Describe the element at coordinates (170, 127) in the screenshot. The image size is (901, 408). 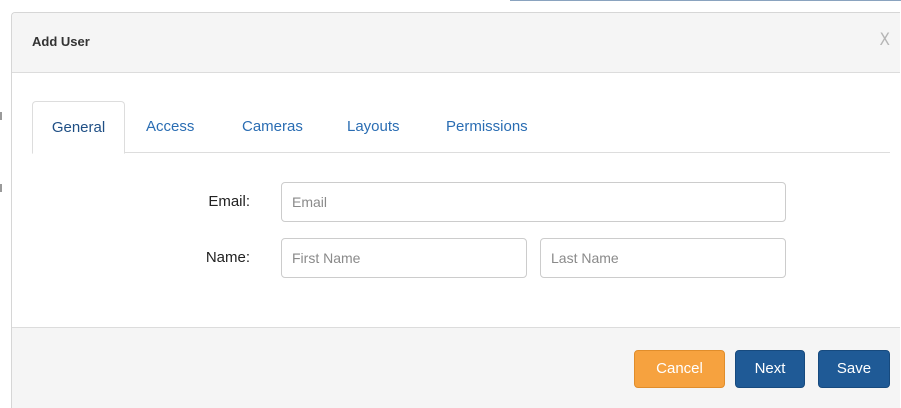
I see `tab-access: Access` at that location.